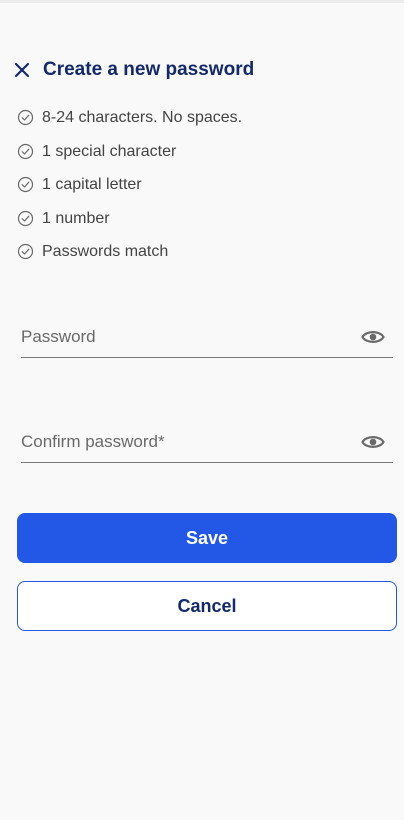 Image resolution: width=404 pixels, height=820 pixels. I want to click on requirement-label: Passwords match, so click(105, 251).